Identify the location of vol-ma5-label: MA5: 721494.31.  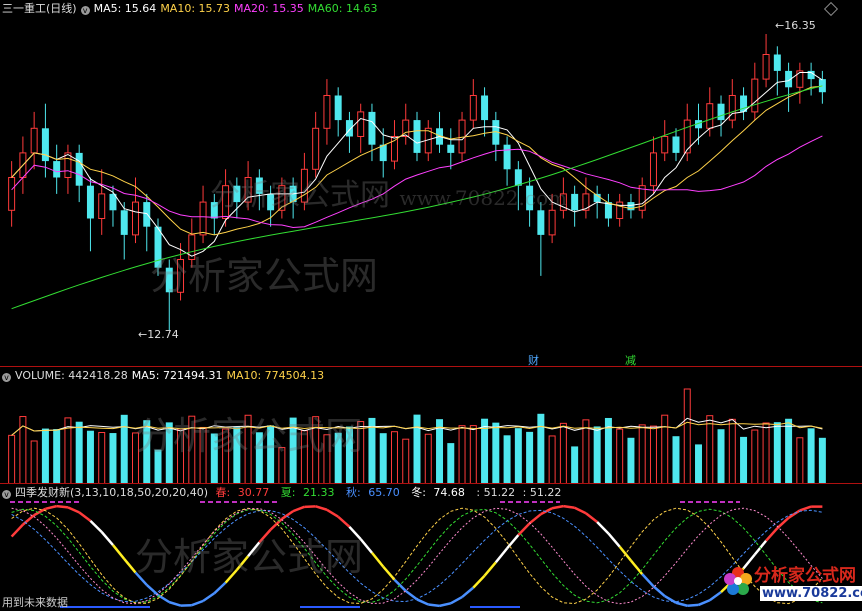
(177, 375).